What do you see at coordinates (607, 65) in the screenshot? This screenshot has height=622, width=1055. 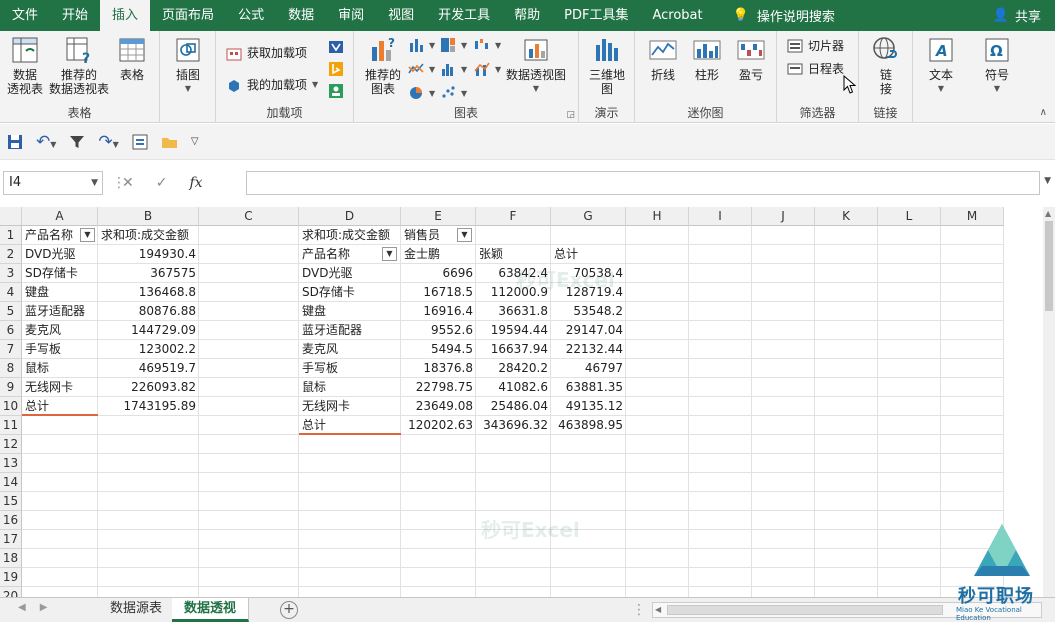 I see `3d-map-button: 三维地 图` at bounding box center [607, 65].